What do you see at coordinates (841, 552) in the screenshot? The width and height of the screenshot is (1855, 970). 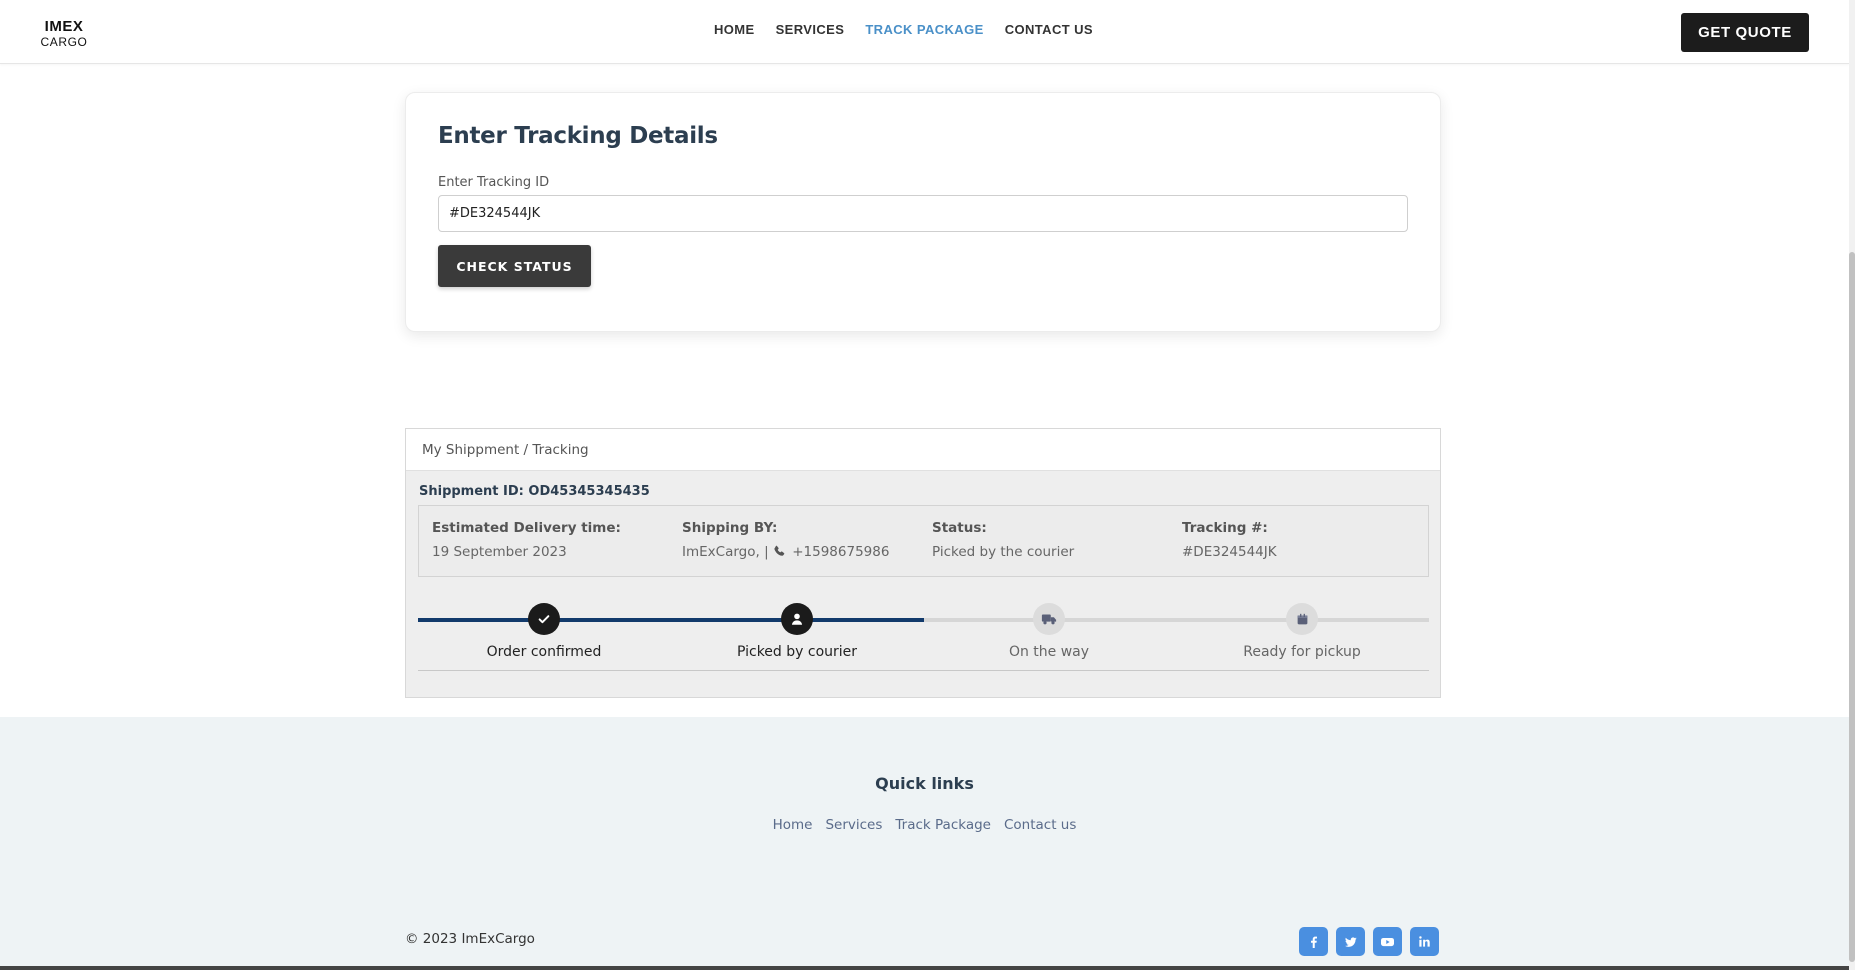 I see `shipping-phone: +1598675986` at bounding box center [841, 552].